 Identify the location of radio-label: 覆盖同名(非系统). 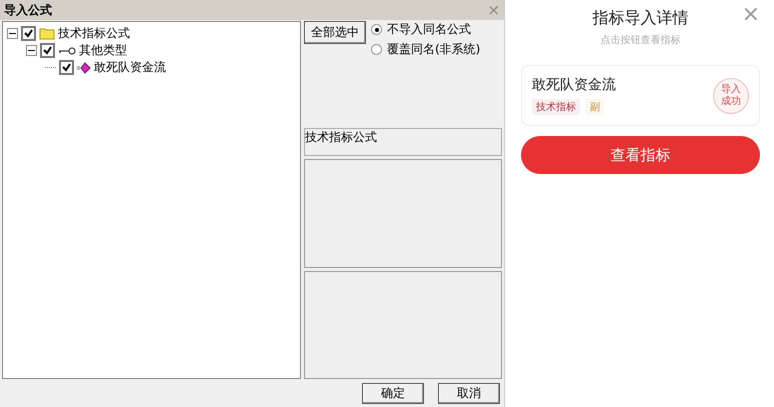
(433, 49).